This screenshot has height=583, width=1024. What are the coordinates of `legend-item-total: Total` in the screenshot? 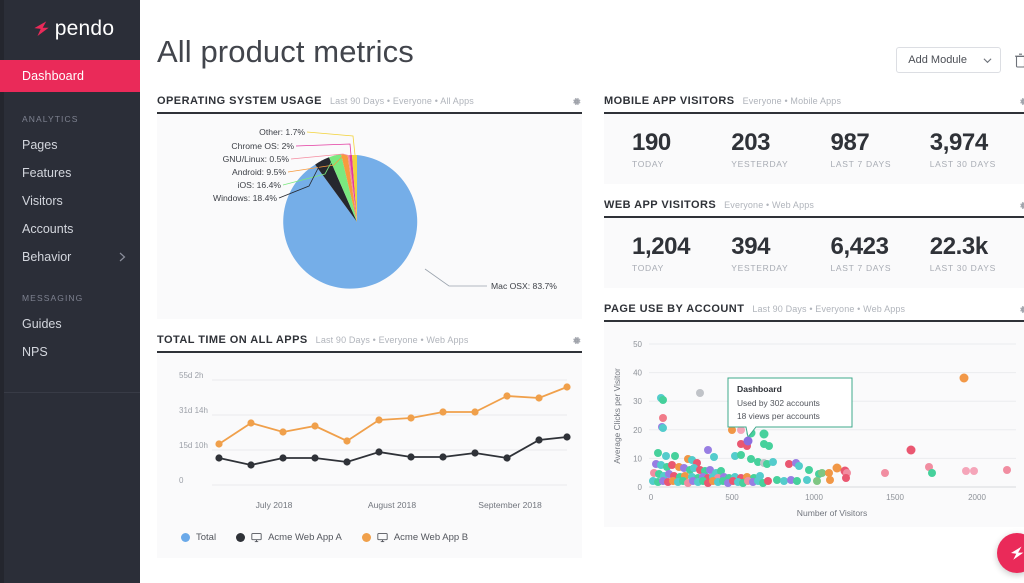 It's located at (198, 537).